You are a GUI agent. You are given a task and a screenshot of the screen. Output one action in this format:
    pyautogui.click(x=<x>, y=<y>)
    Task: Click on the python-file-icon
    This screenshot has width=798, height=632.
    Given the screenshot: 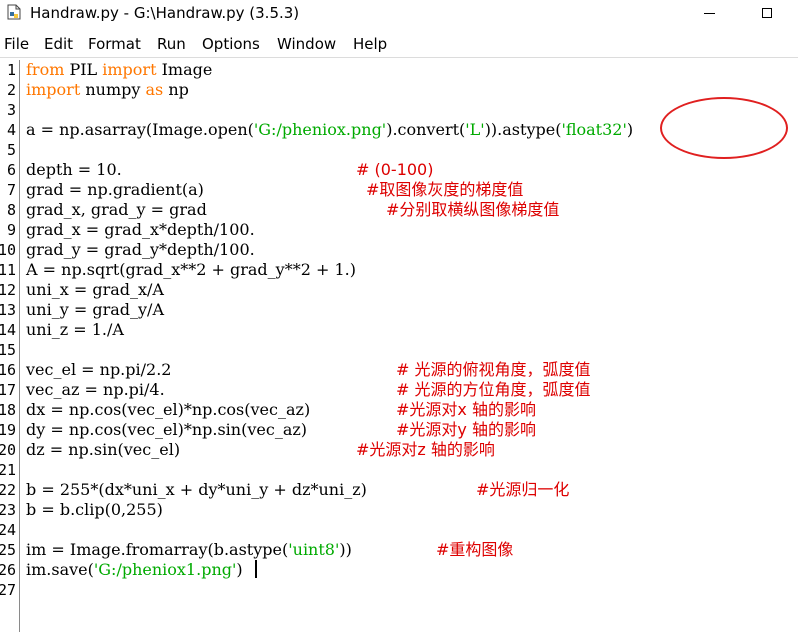 What is the action you would take?
    pyautogui.click(x=14, y=12)
    